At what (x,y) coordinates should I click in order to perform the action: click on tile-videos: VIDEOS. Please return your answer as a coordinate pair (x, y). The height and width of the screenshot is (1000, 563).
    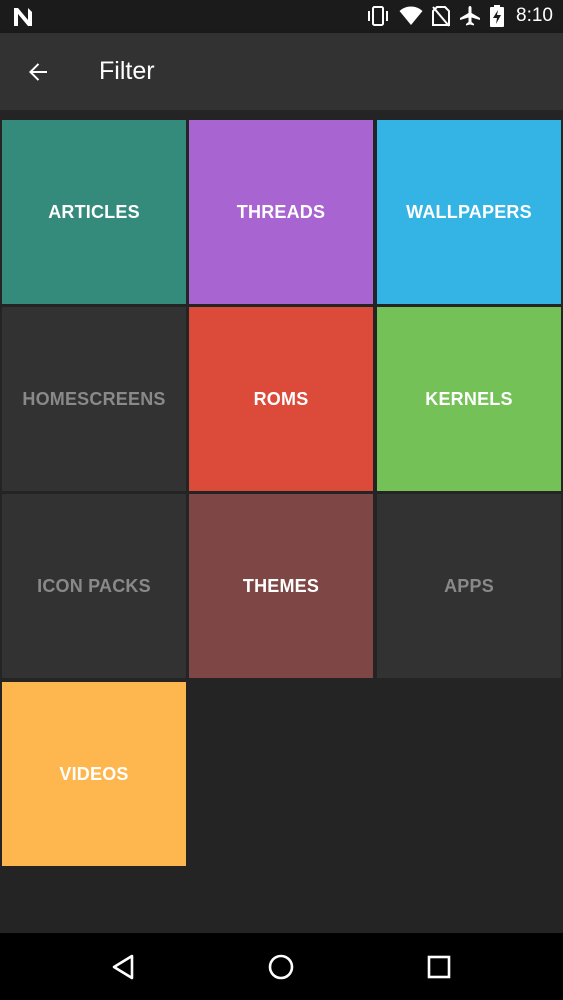
    Looking at the image, I should click on (94, 774).